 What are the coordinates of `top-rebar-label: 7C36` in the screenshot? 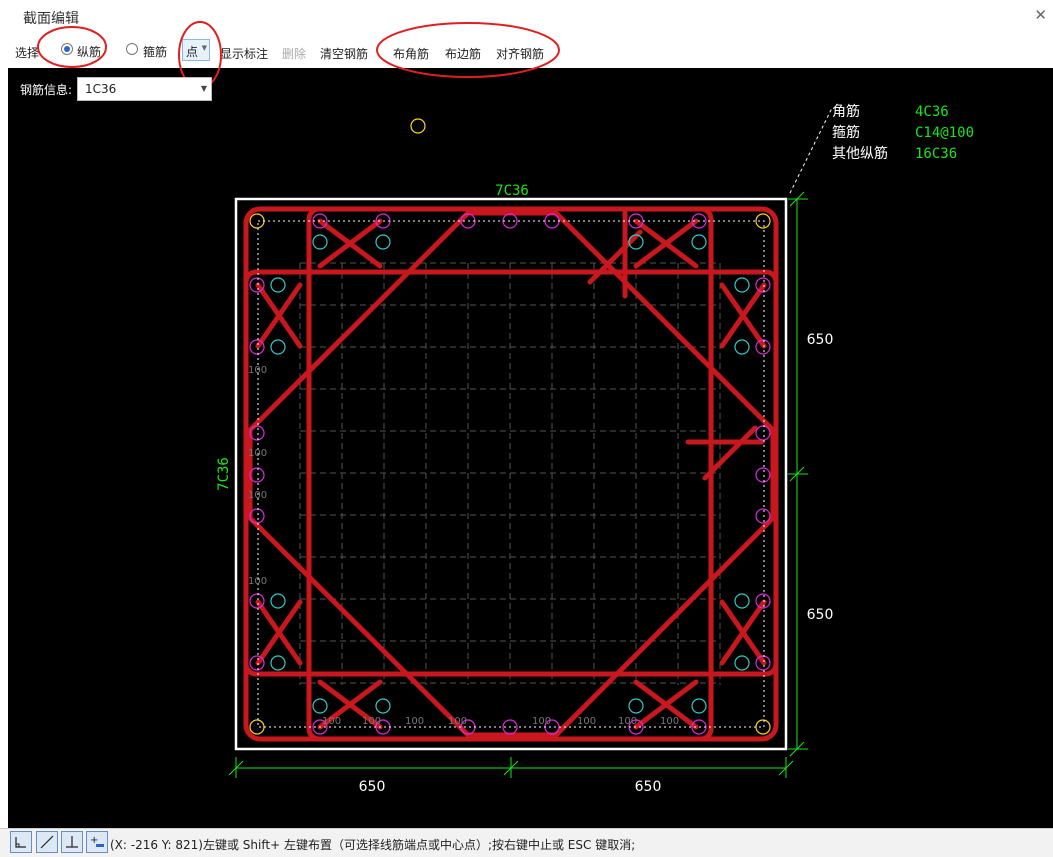 It's located at (512, 191).